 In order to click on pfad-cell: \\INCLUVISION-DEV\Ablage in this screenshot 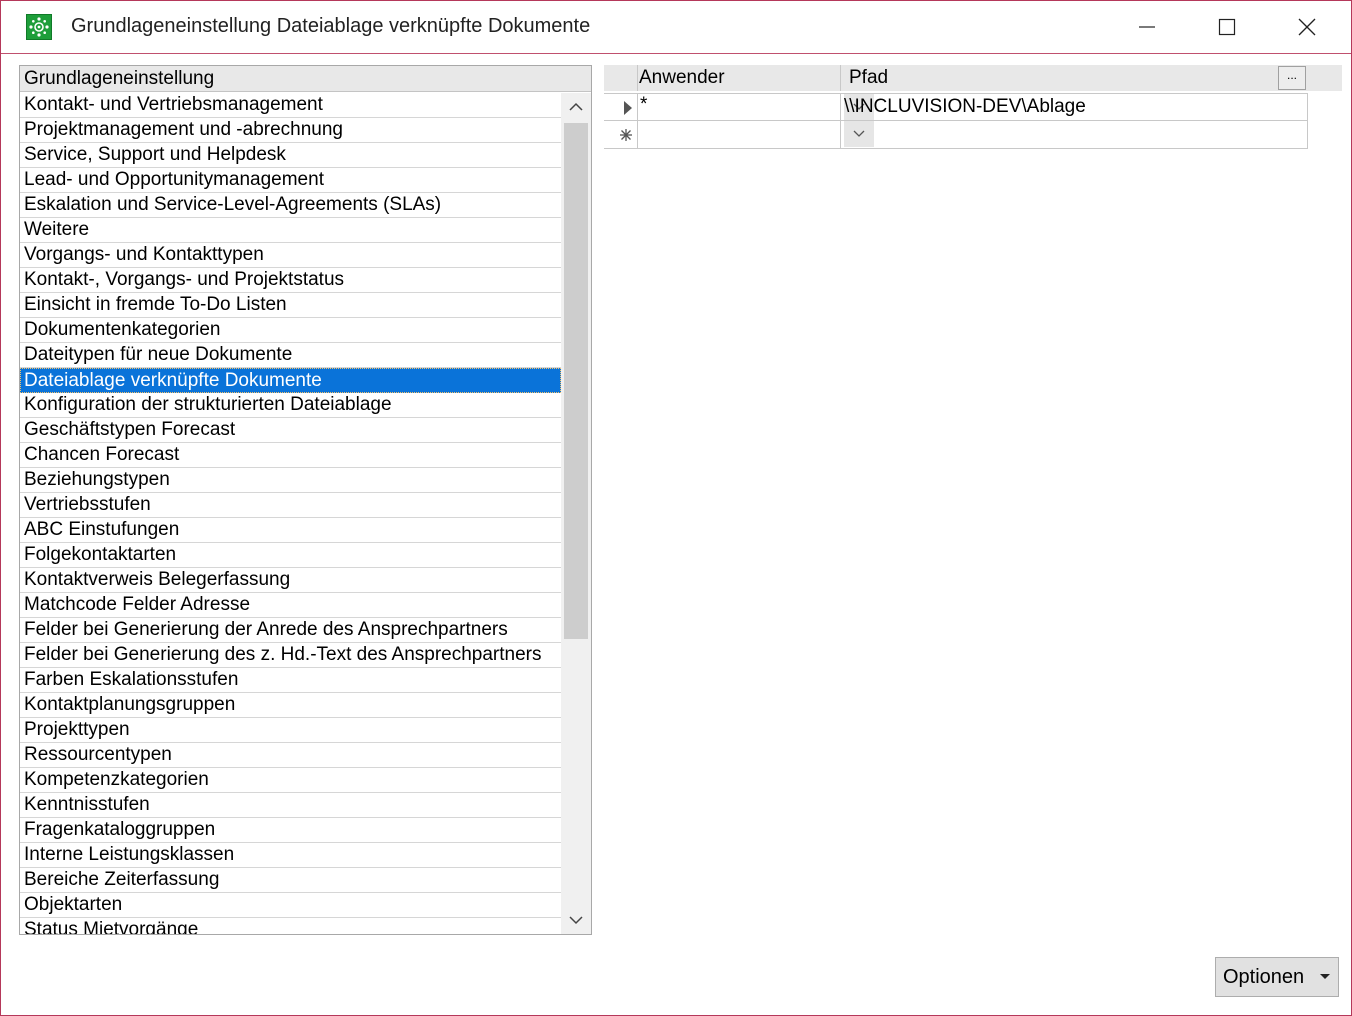, I will do `click(1074, 107)`.